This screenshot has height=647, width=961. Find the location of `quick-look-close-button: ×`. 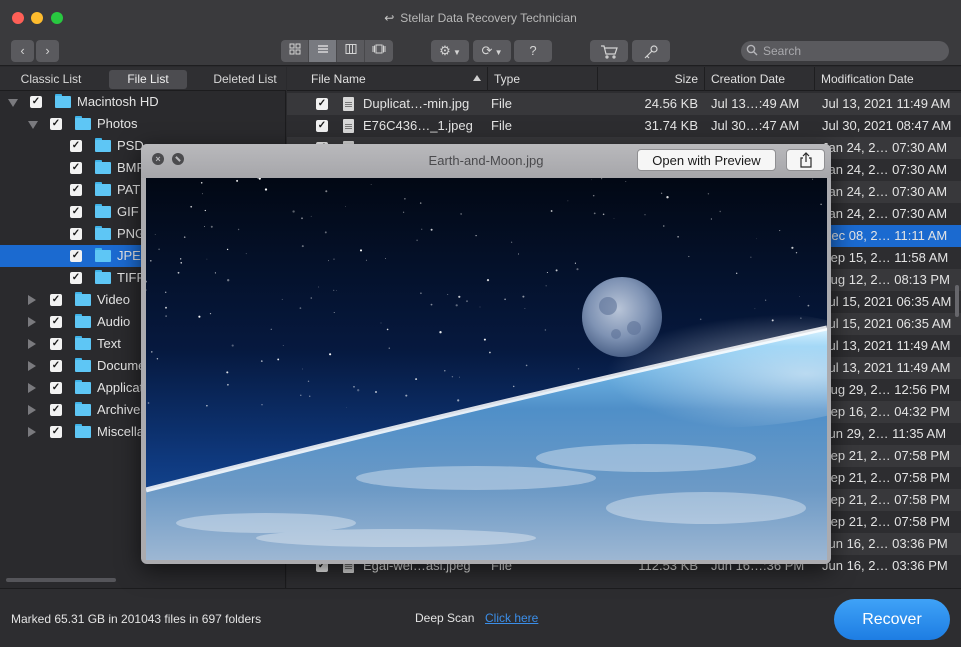

quick-look-close-button: × is located at coordinates (158, 159).